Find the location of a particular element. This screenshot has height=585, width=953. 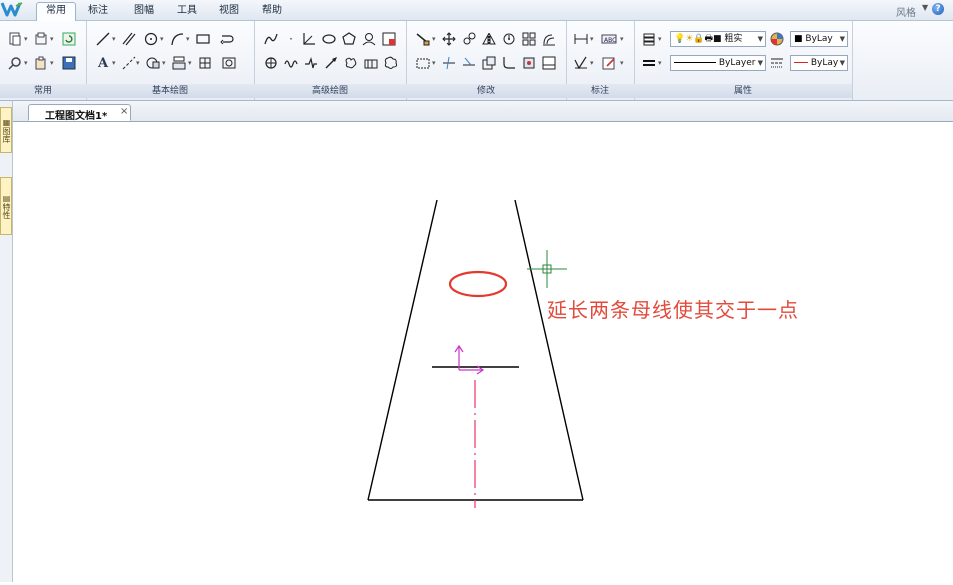

help-icon: ? is located at coordinates (938, 9).